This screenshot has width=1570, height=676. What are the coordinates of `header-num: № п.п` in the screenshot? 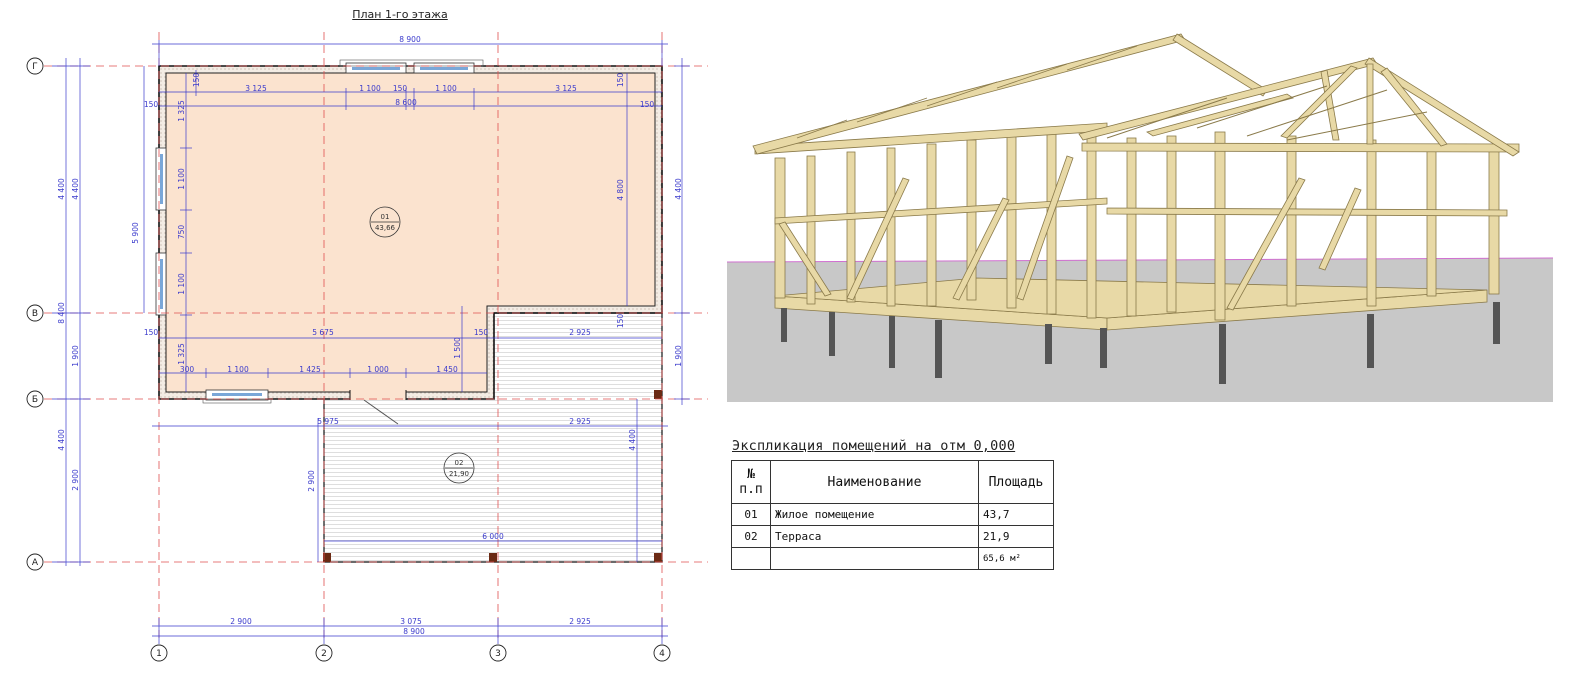 It's located at (751, 482).